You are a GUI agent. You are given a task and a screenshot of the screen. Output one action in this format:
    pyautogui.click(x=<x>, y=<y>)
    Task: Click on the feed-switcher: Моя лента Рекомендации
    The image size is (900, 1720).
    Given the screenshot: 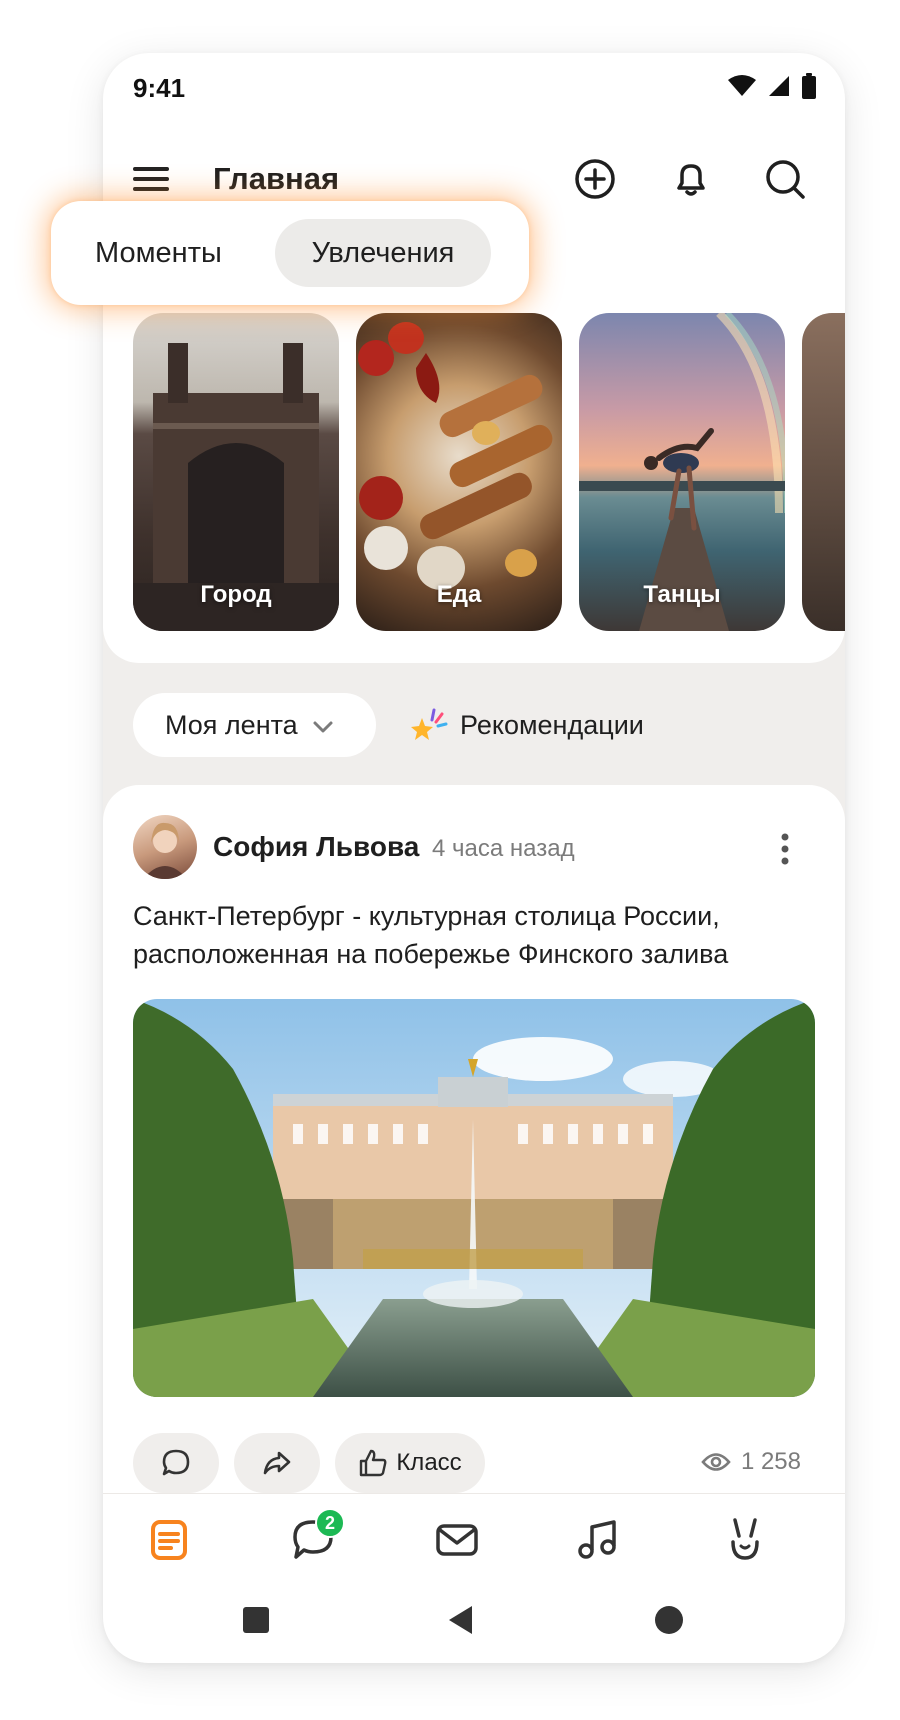 What is the action you would take?
    pyautogui.click(x=474, y=726)
    